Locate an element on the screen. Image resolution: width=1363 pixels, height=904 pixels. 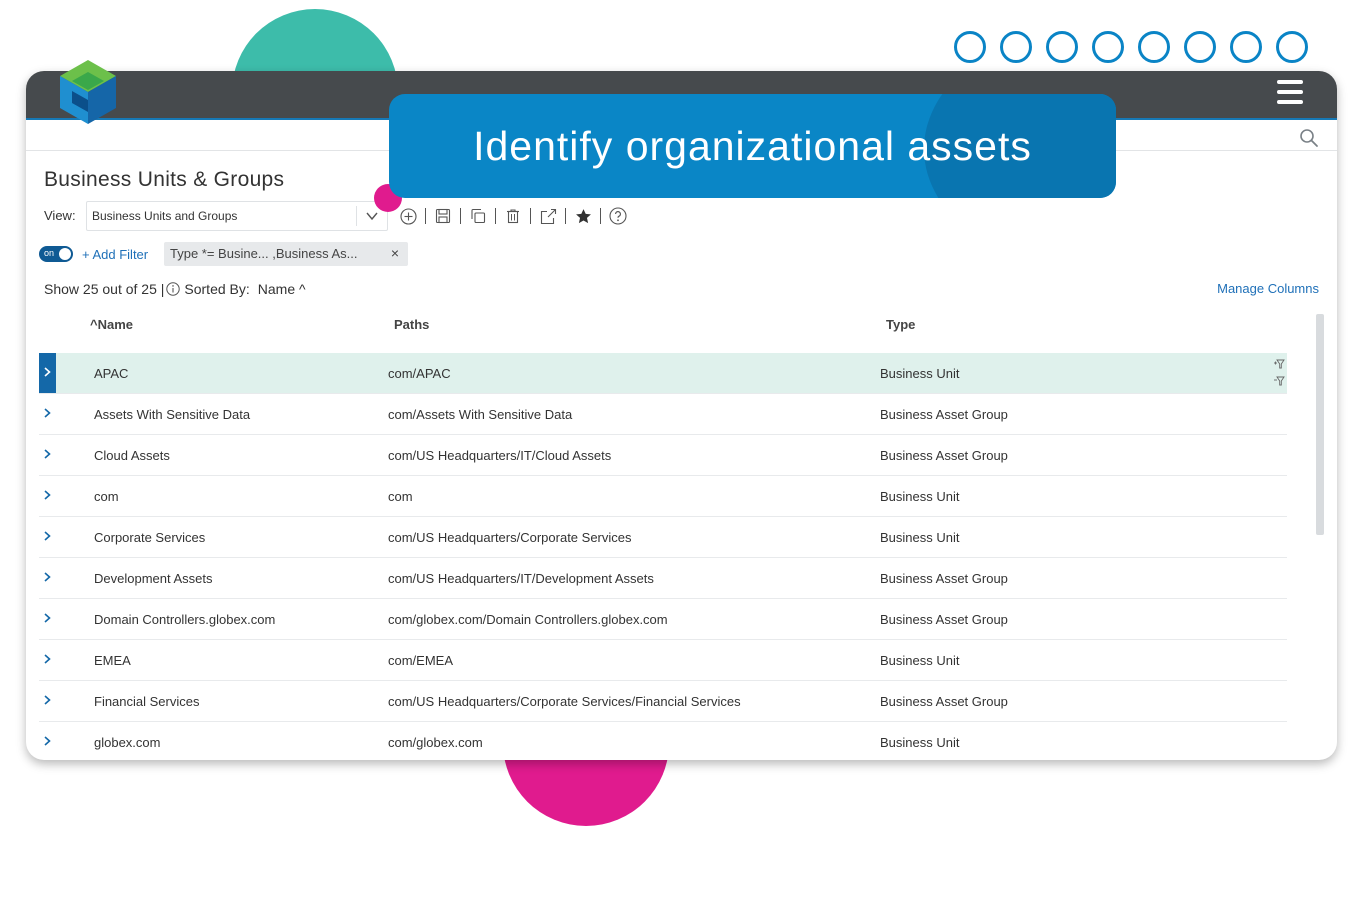
cell-path: com/EMEA is located at coordinates (421, 660).